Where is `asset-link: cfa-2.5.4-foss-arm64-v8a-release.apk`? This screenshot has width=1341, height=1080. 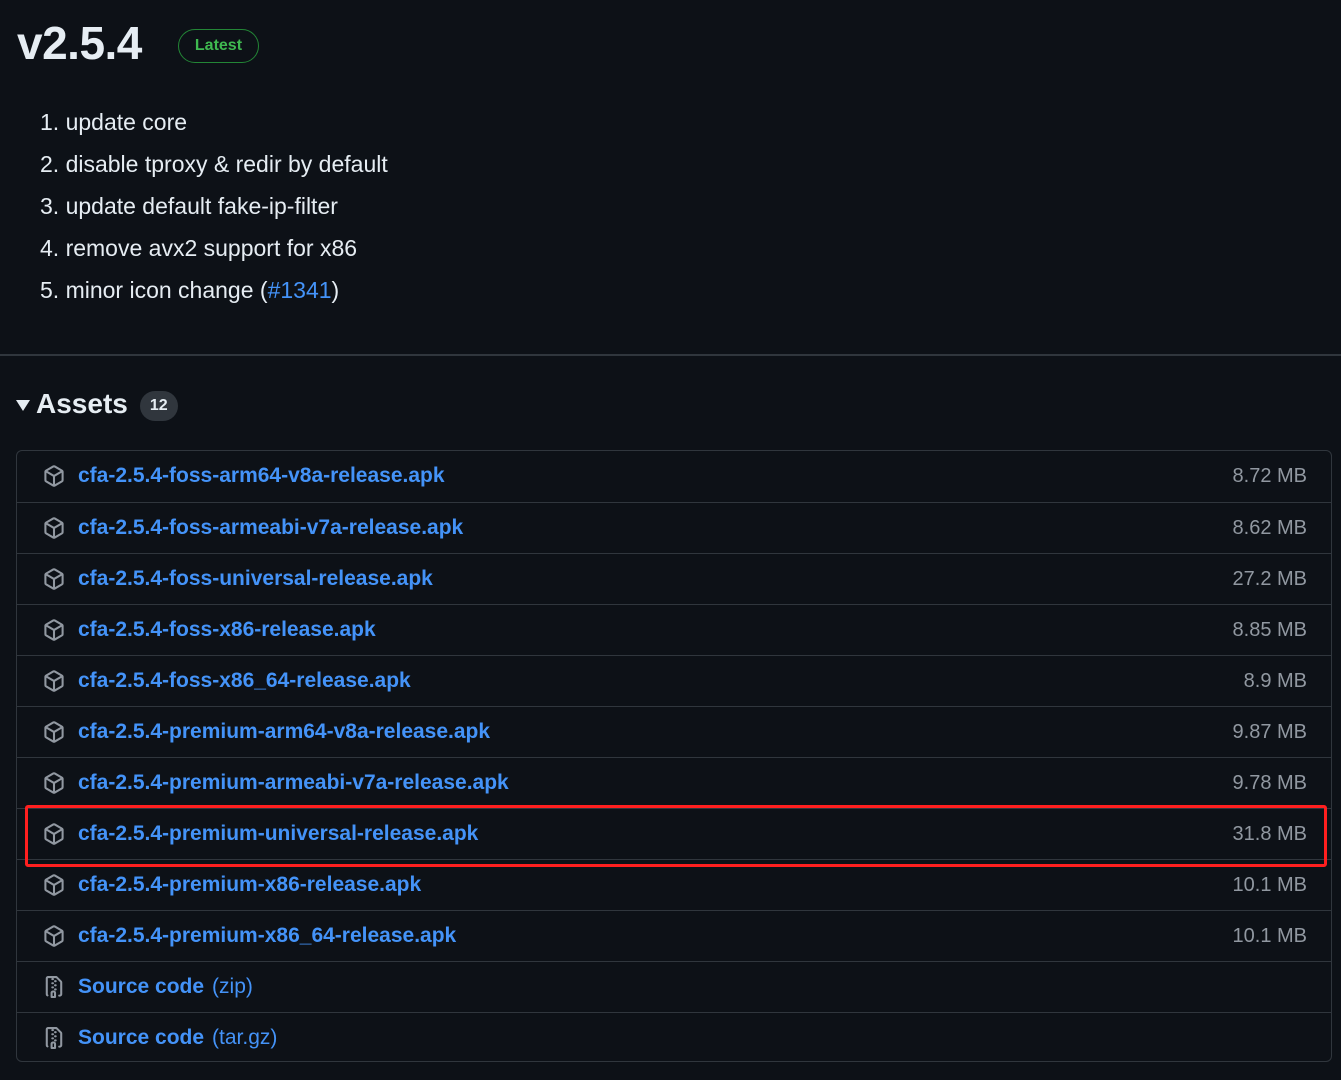 asset-link: cfa-2.5.4-foss-arm64-v8a-release.apk is located at coordinates (261, 476).